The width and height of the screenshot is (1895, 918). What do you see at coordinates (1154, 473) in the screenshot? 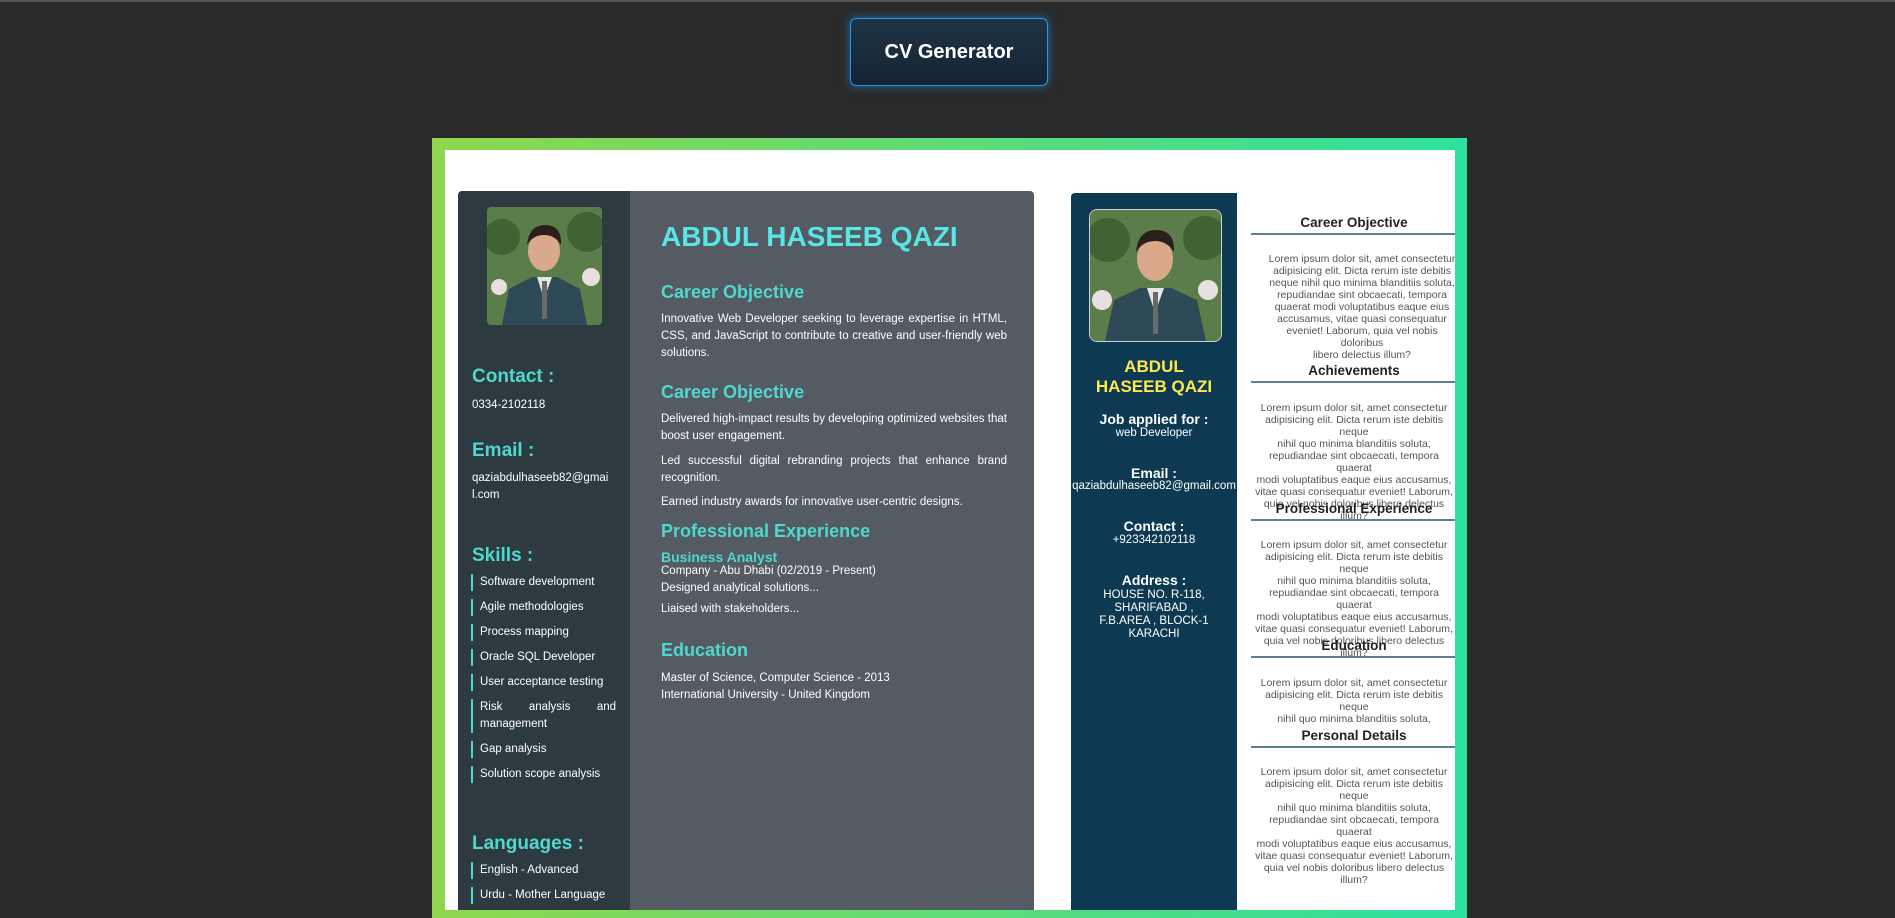
I see `cv2-email-label: Email :` at bounding box center [1154, 473].